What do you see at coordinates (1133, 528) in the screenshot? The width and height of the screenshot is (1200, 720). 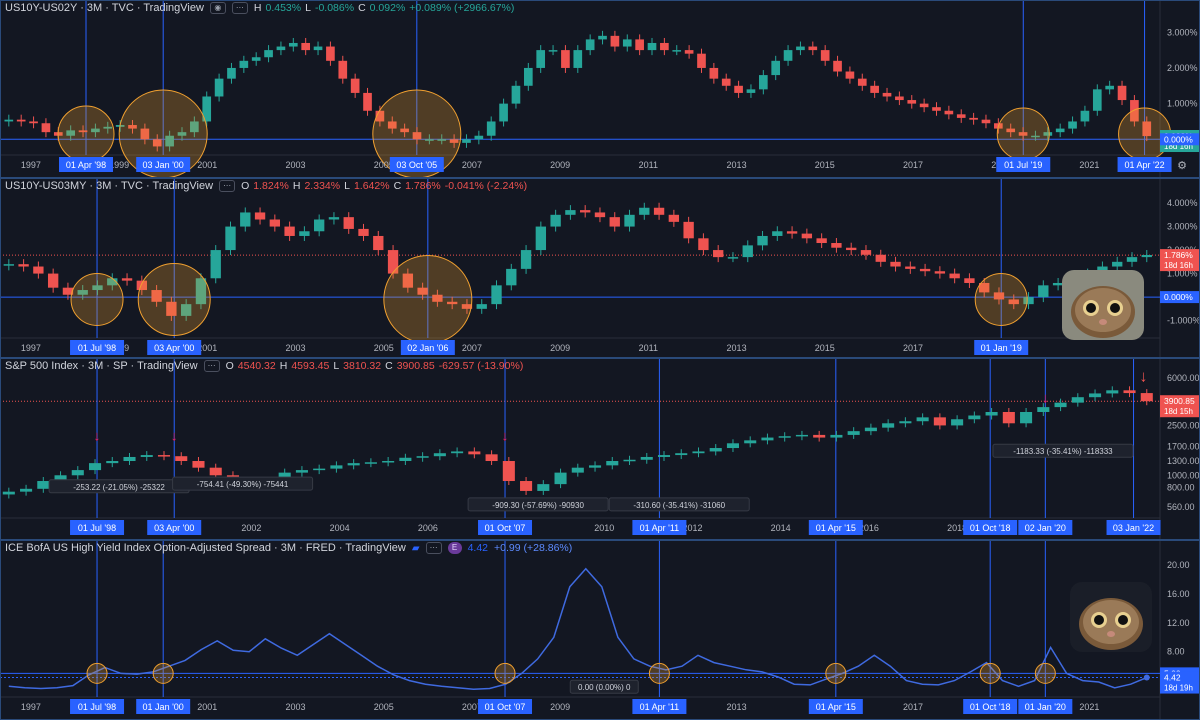 I see `x-axis-date-label: 03 Jan '22` at bounding box center [1133, 528].